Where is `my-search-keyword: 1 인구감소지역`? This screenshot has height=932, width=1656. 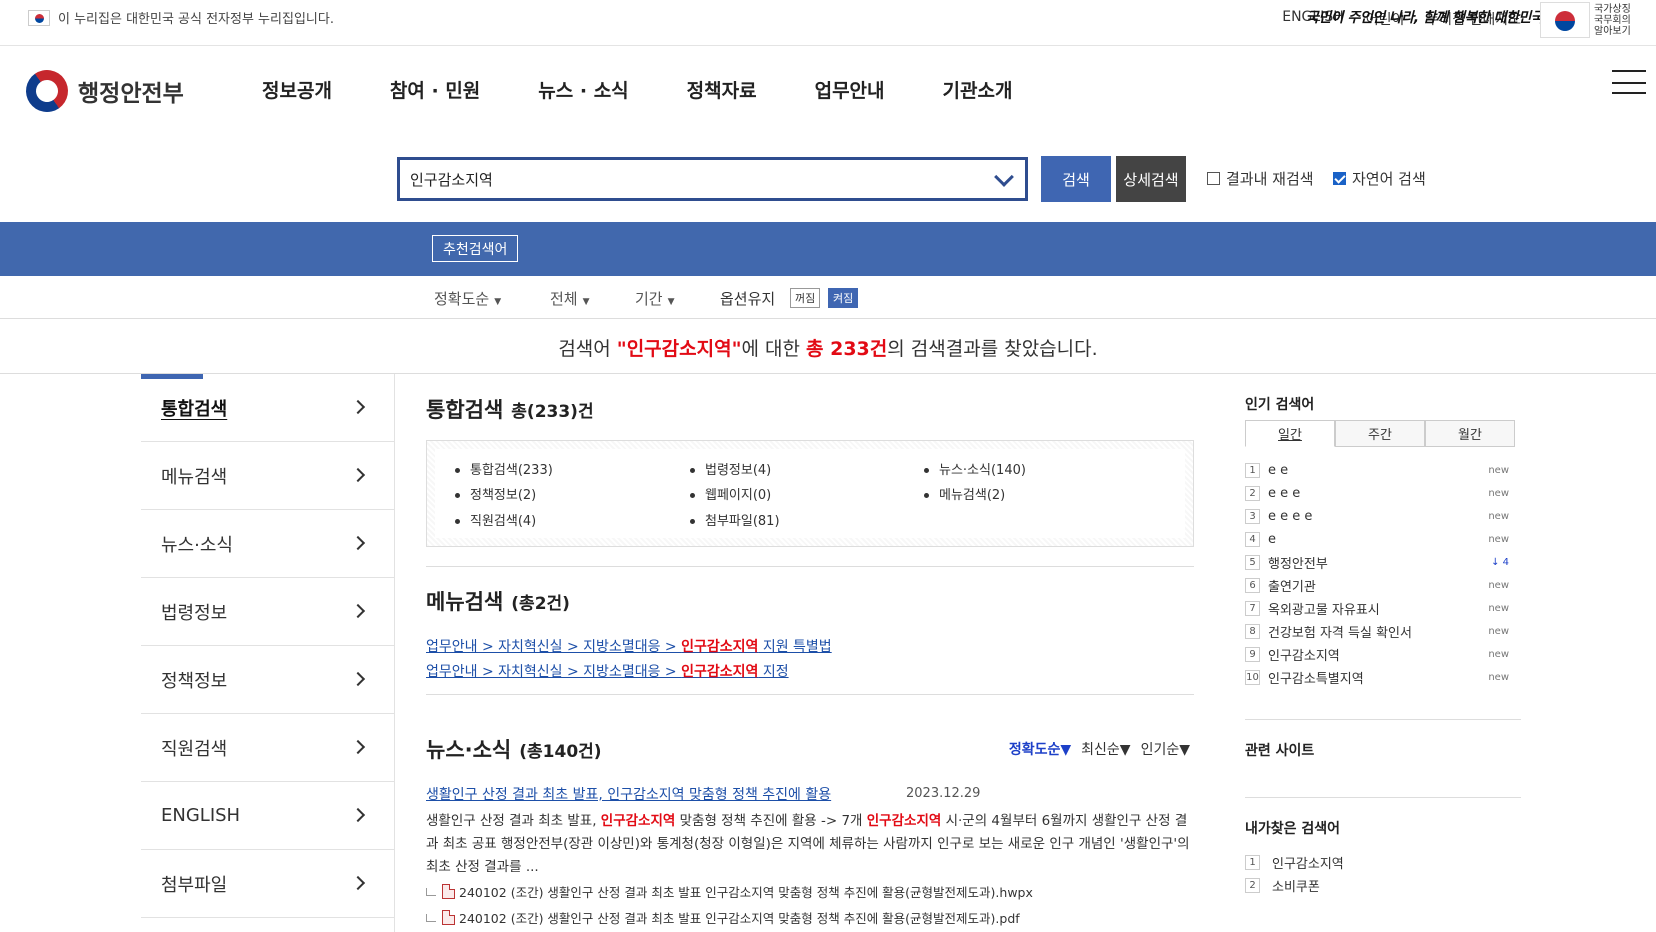 my-search-keyword: 1 인구감소지역 is located at coordinates (1294, 862).